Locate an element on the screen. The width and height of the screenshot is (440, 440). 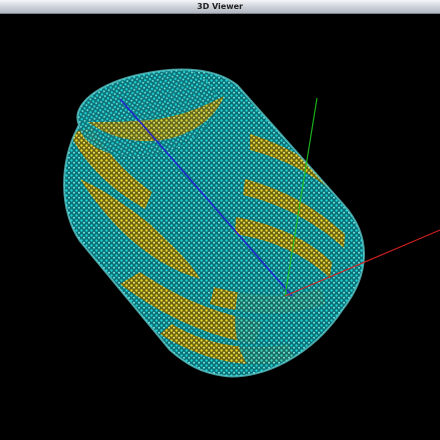
title-bar: 3D Viewer is located at coordinates (220, 7).